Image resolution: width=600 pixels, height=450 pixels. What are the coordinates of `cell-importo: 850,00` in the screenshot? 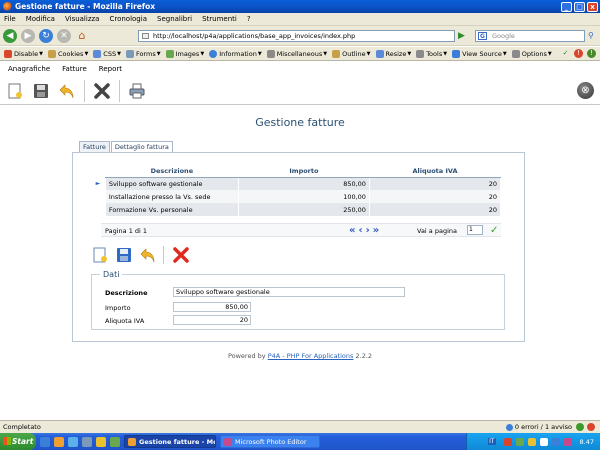 It's located at (304, 183).